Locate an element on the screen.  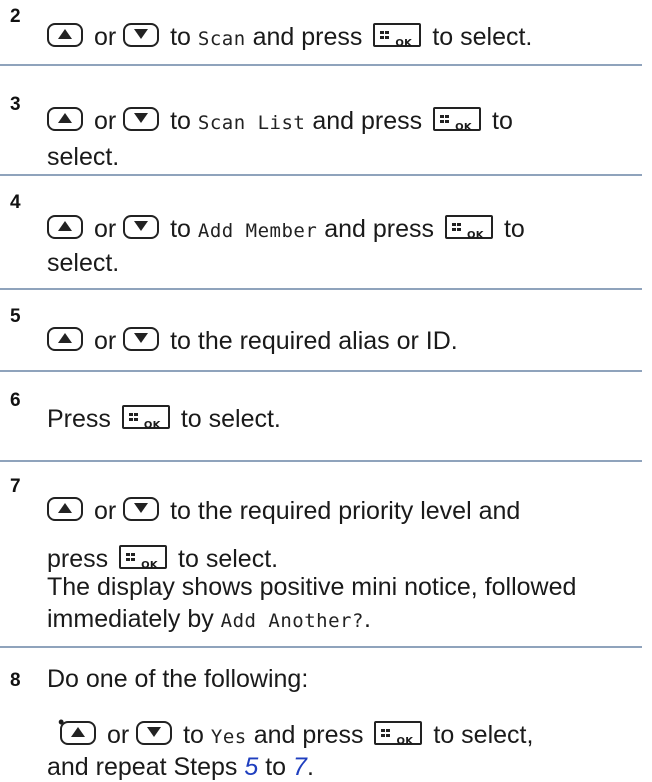
step-line-press: press OK to select. is located at coordinates (162, 559).